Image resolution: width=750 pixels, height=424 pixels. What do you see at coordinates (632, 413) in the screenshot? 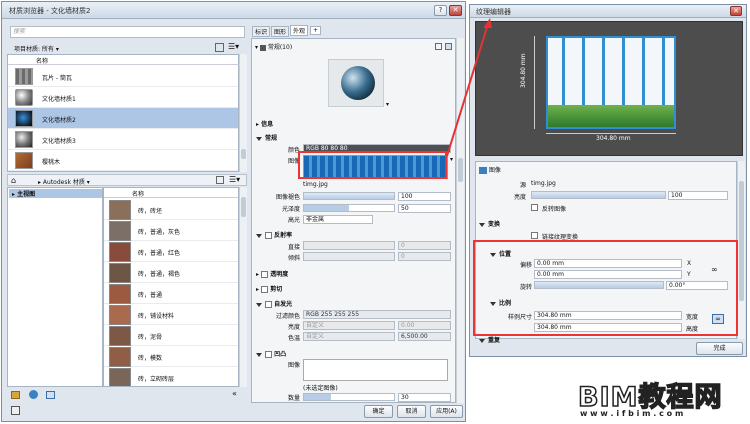
I see `watermark-url: w w w . i f b i m . c o m` at bounding box center [632, 413].